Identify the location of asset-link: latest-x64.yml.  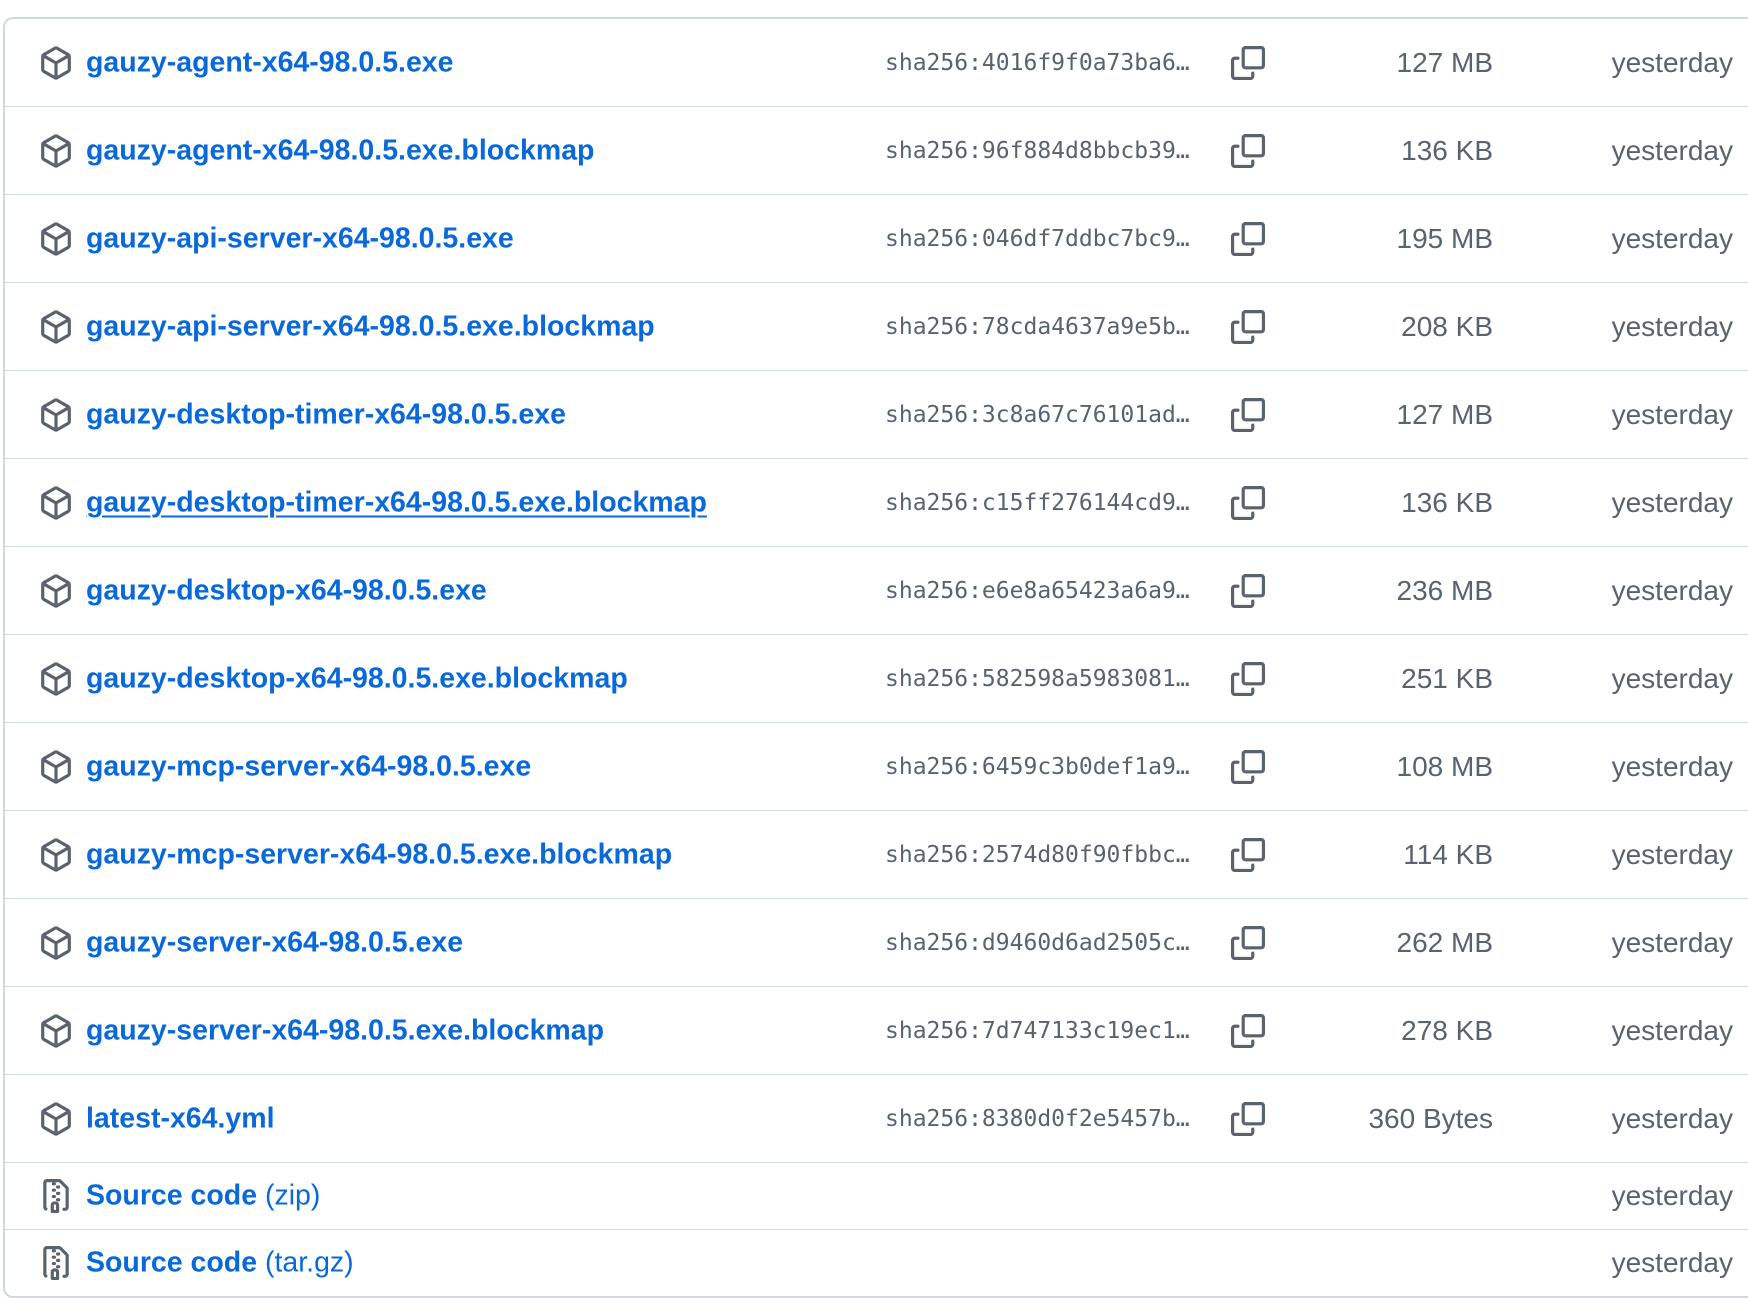
(180, 1118).